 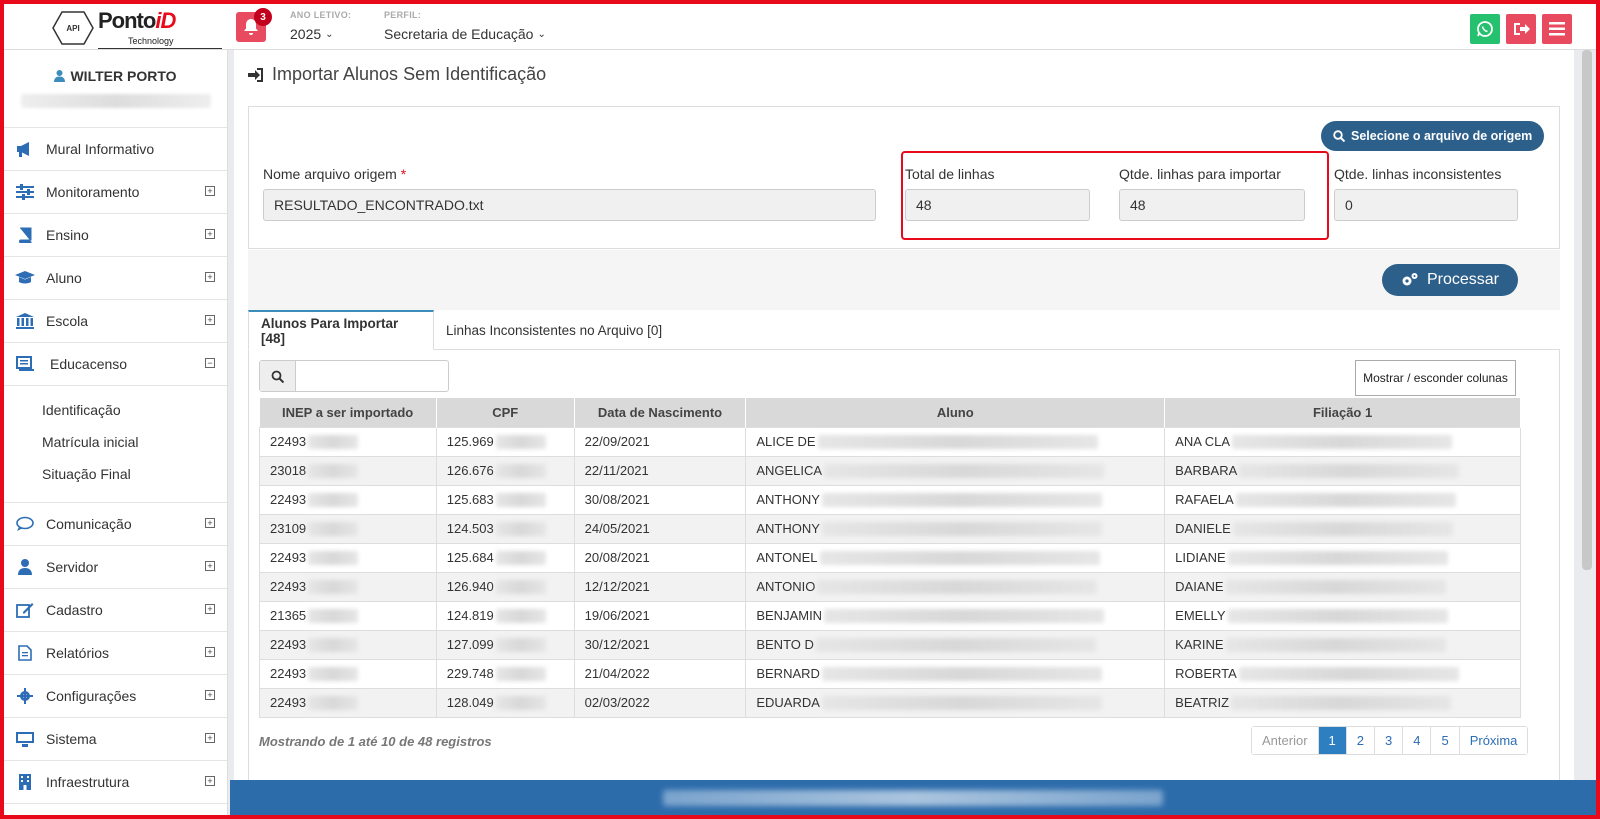 I want to click on pontoid-logo: API PontoiD Technology, so click(x=133, y=28).